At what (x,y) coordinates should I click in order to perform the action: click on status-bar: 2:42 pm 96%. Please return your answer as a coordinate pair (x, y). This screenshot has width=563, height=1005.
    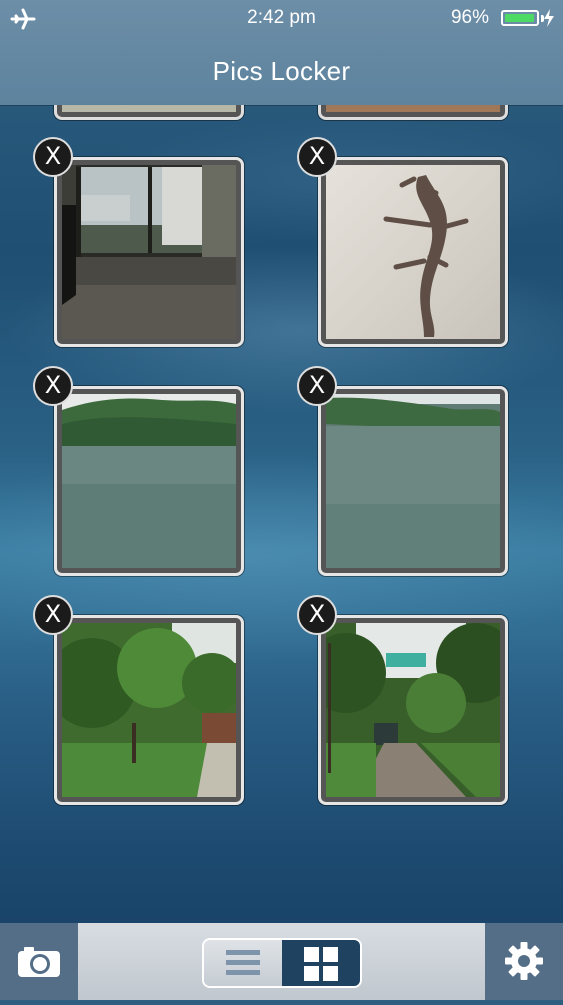
    Looking at the image, I should click on (281, 19).